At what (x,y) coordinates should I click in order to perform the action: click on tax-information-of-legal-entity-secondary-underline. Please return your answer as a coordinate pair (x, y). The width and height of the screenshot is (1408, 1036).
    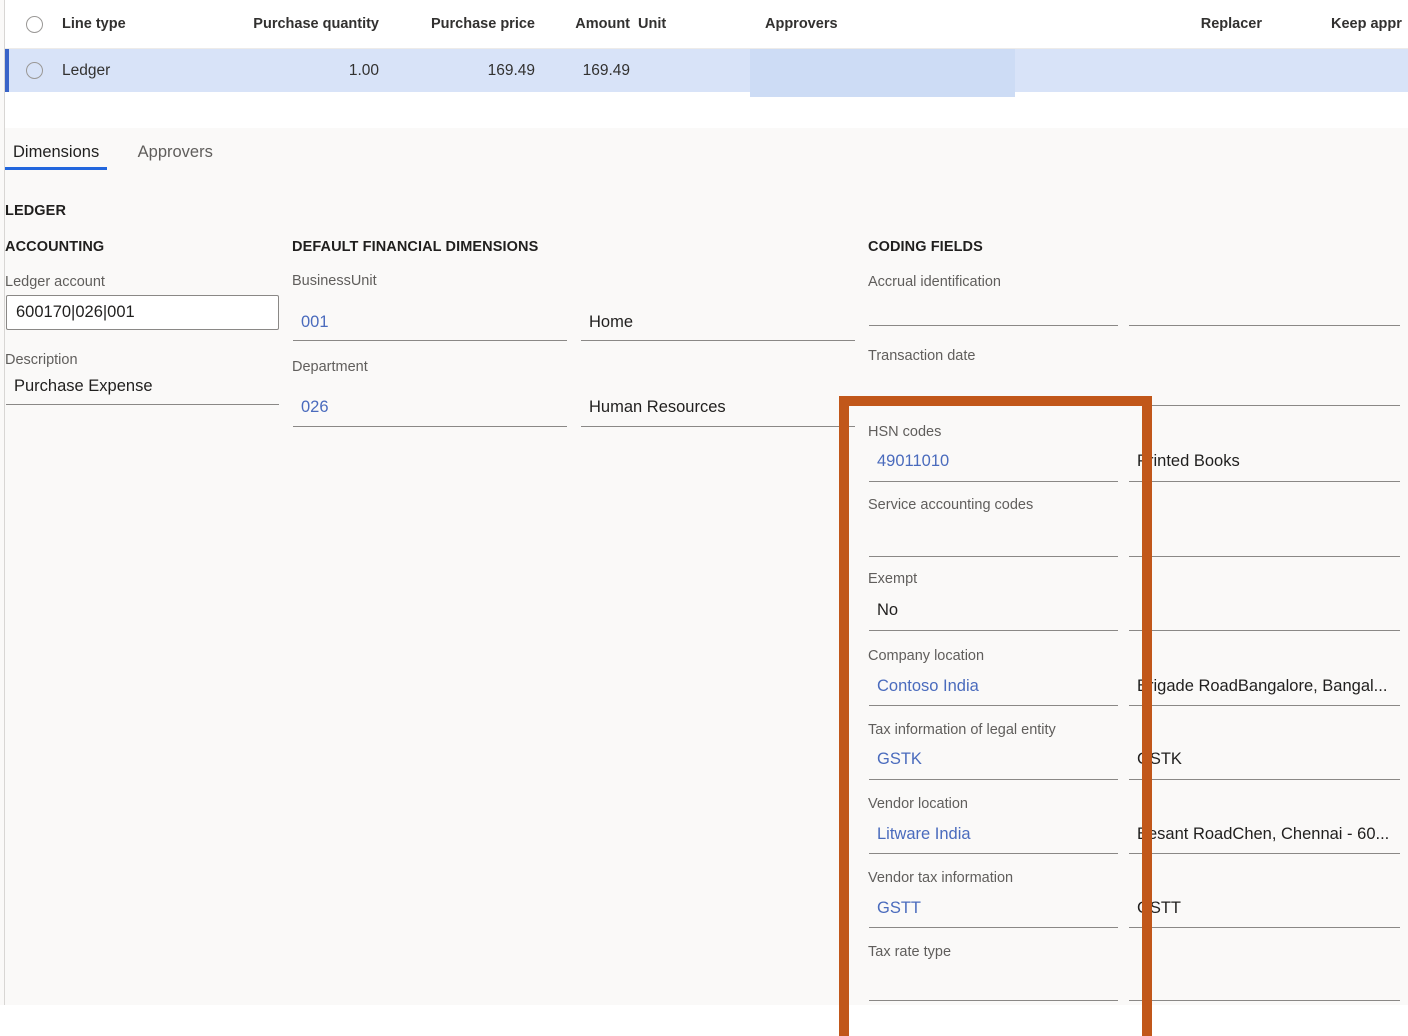
    Looking at the image, I should click on (1264, 779).